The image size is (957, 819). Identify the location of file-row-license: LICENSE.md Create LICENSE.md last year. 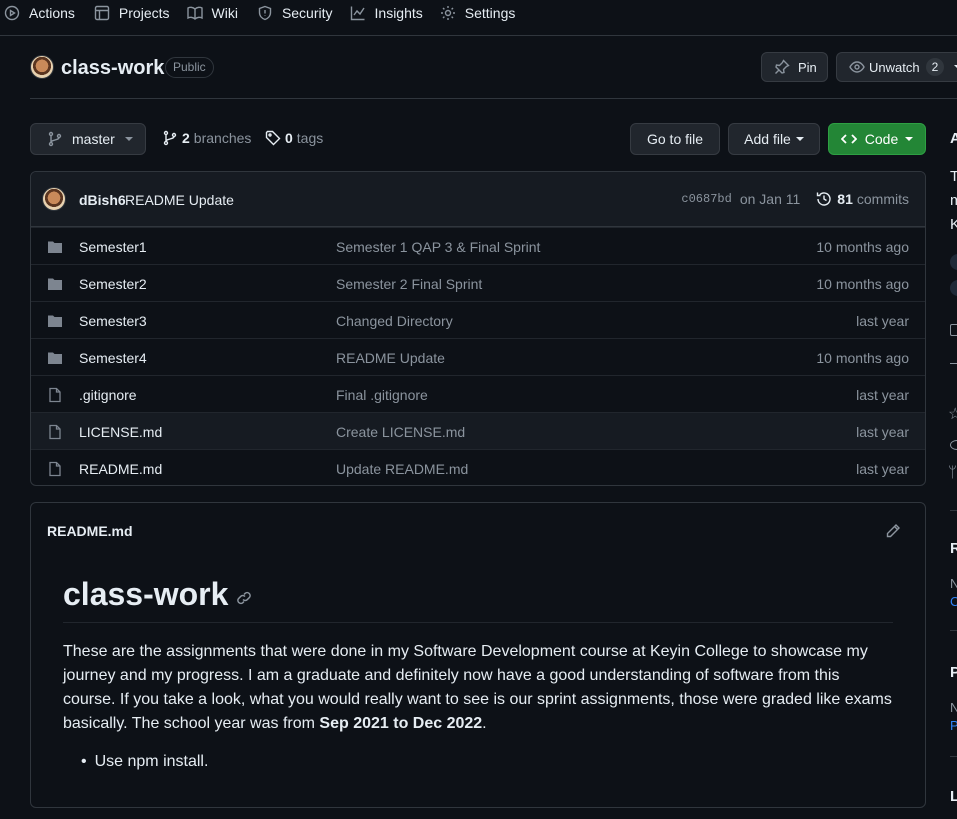
(478, 430).